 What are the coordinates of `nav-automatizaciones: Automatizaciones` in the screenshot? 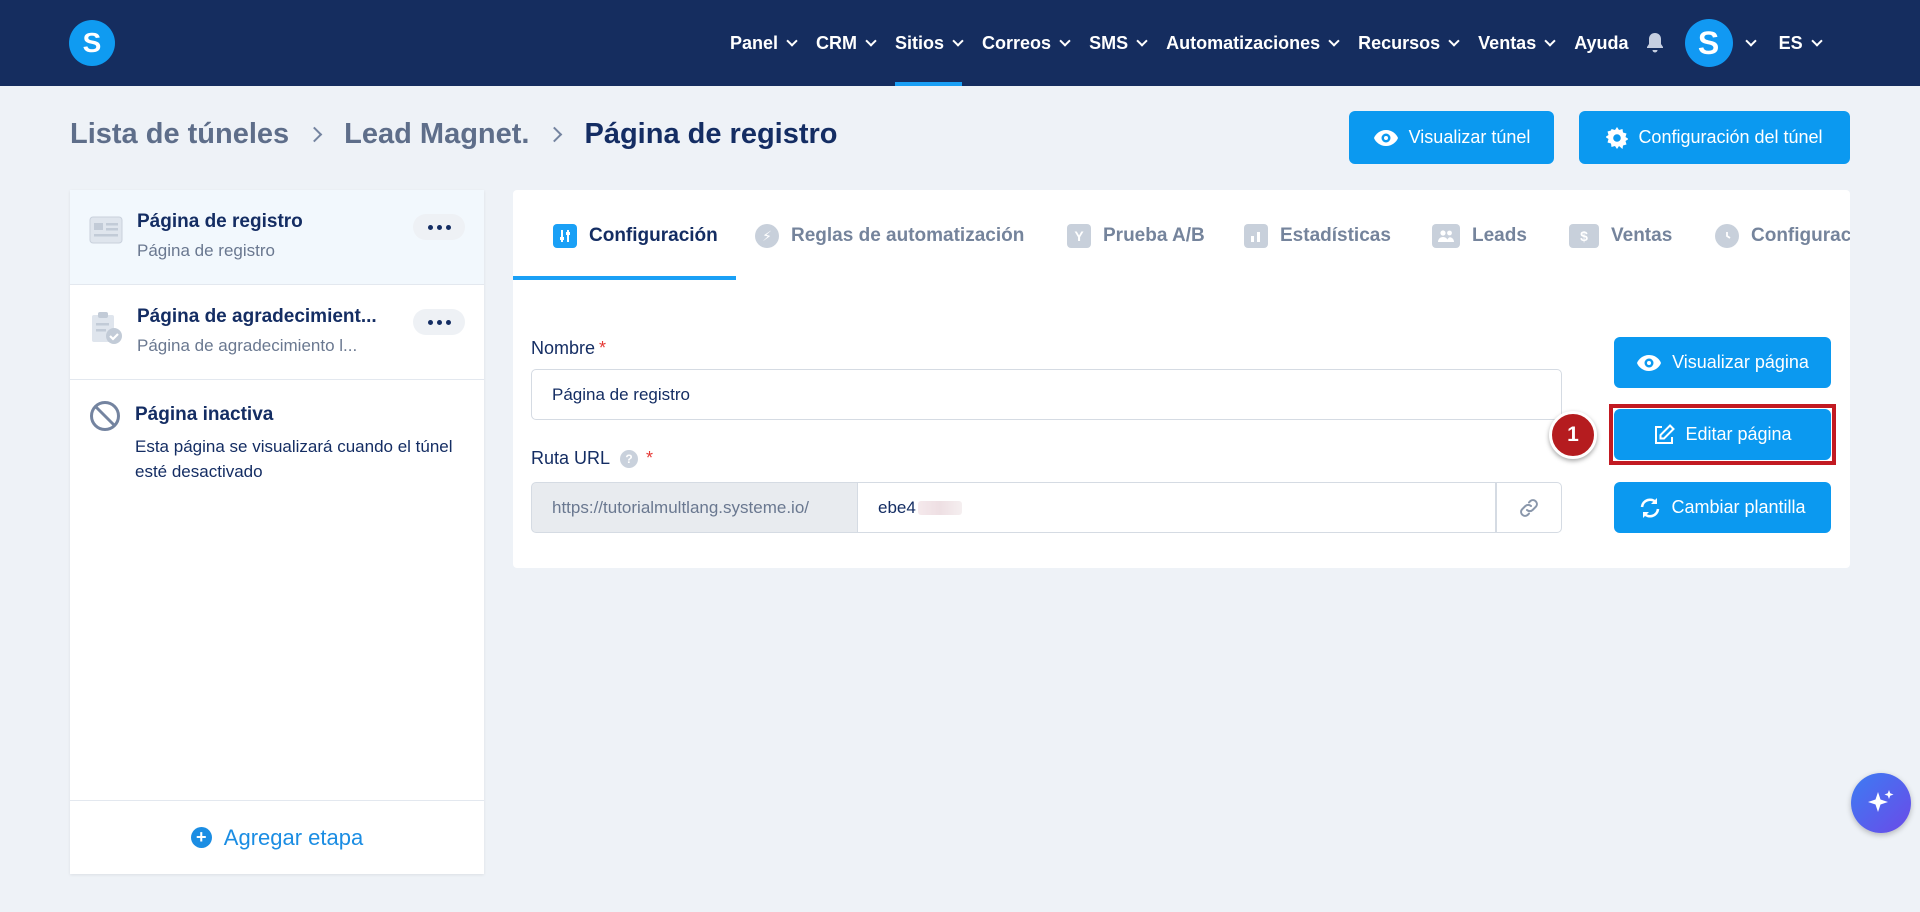 It's located at (1253, 43).